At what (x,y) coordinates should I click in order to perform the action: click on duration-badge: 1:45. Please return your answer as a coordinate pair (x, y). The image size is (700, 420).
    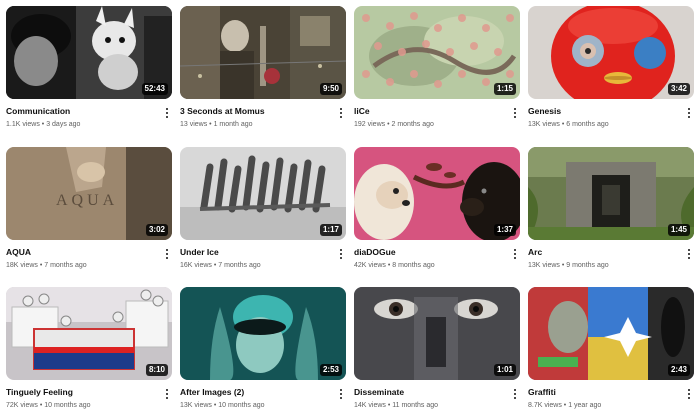
    Looking at the image, I should click on (678, 230).